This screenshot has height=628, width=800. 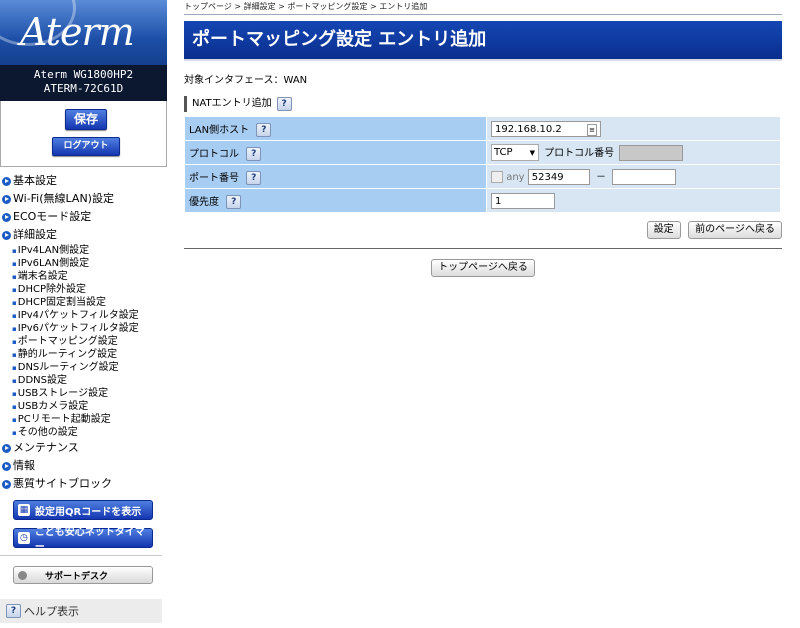 I want to click on session-buttons: 保存 ログアウト, so click(x=83, y=134).